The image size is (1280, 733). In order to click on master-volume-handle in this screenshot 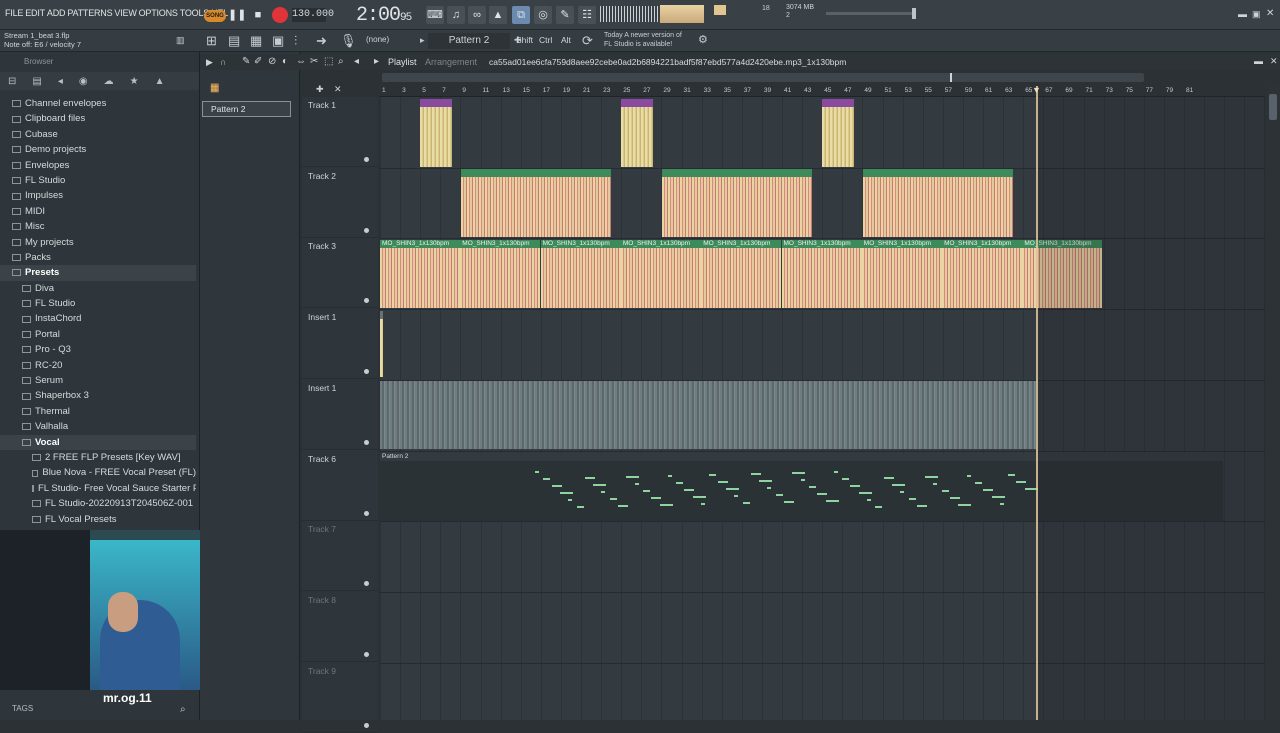, I will do `click(914, 13)`.